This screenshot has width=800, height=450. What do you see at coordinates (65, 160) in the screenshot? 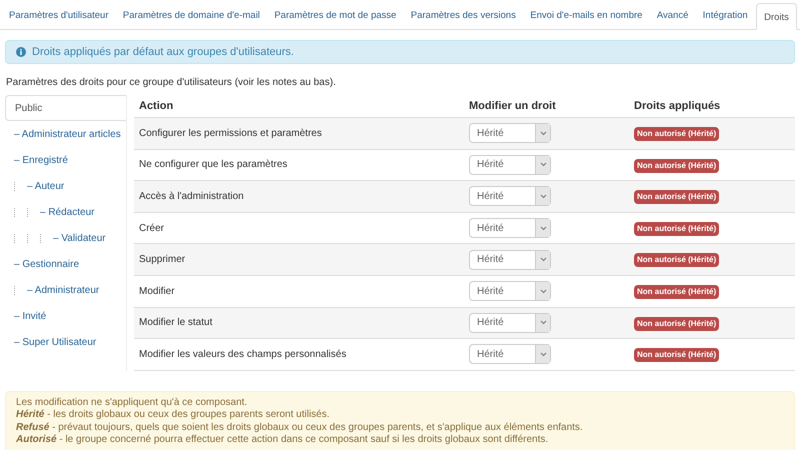
I see `group-item: – Enregistré` at bounding box center [65, 160].